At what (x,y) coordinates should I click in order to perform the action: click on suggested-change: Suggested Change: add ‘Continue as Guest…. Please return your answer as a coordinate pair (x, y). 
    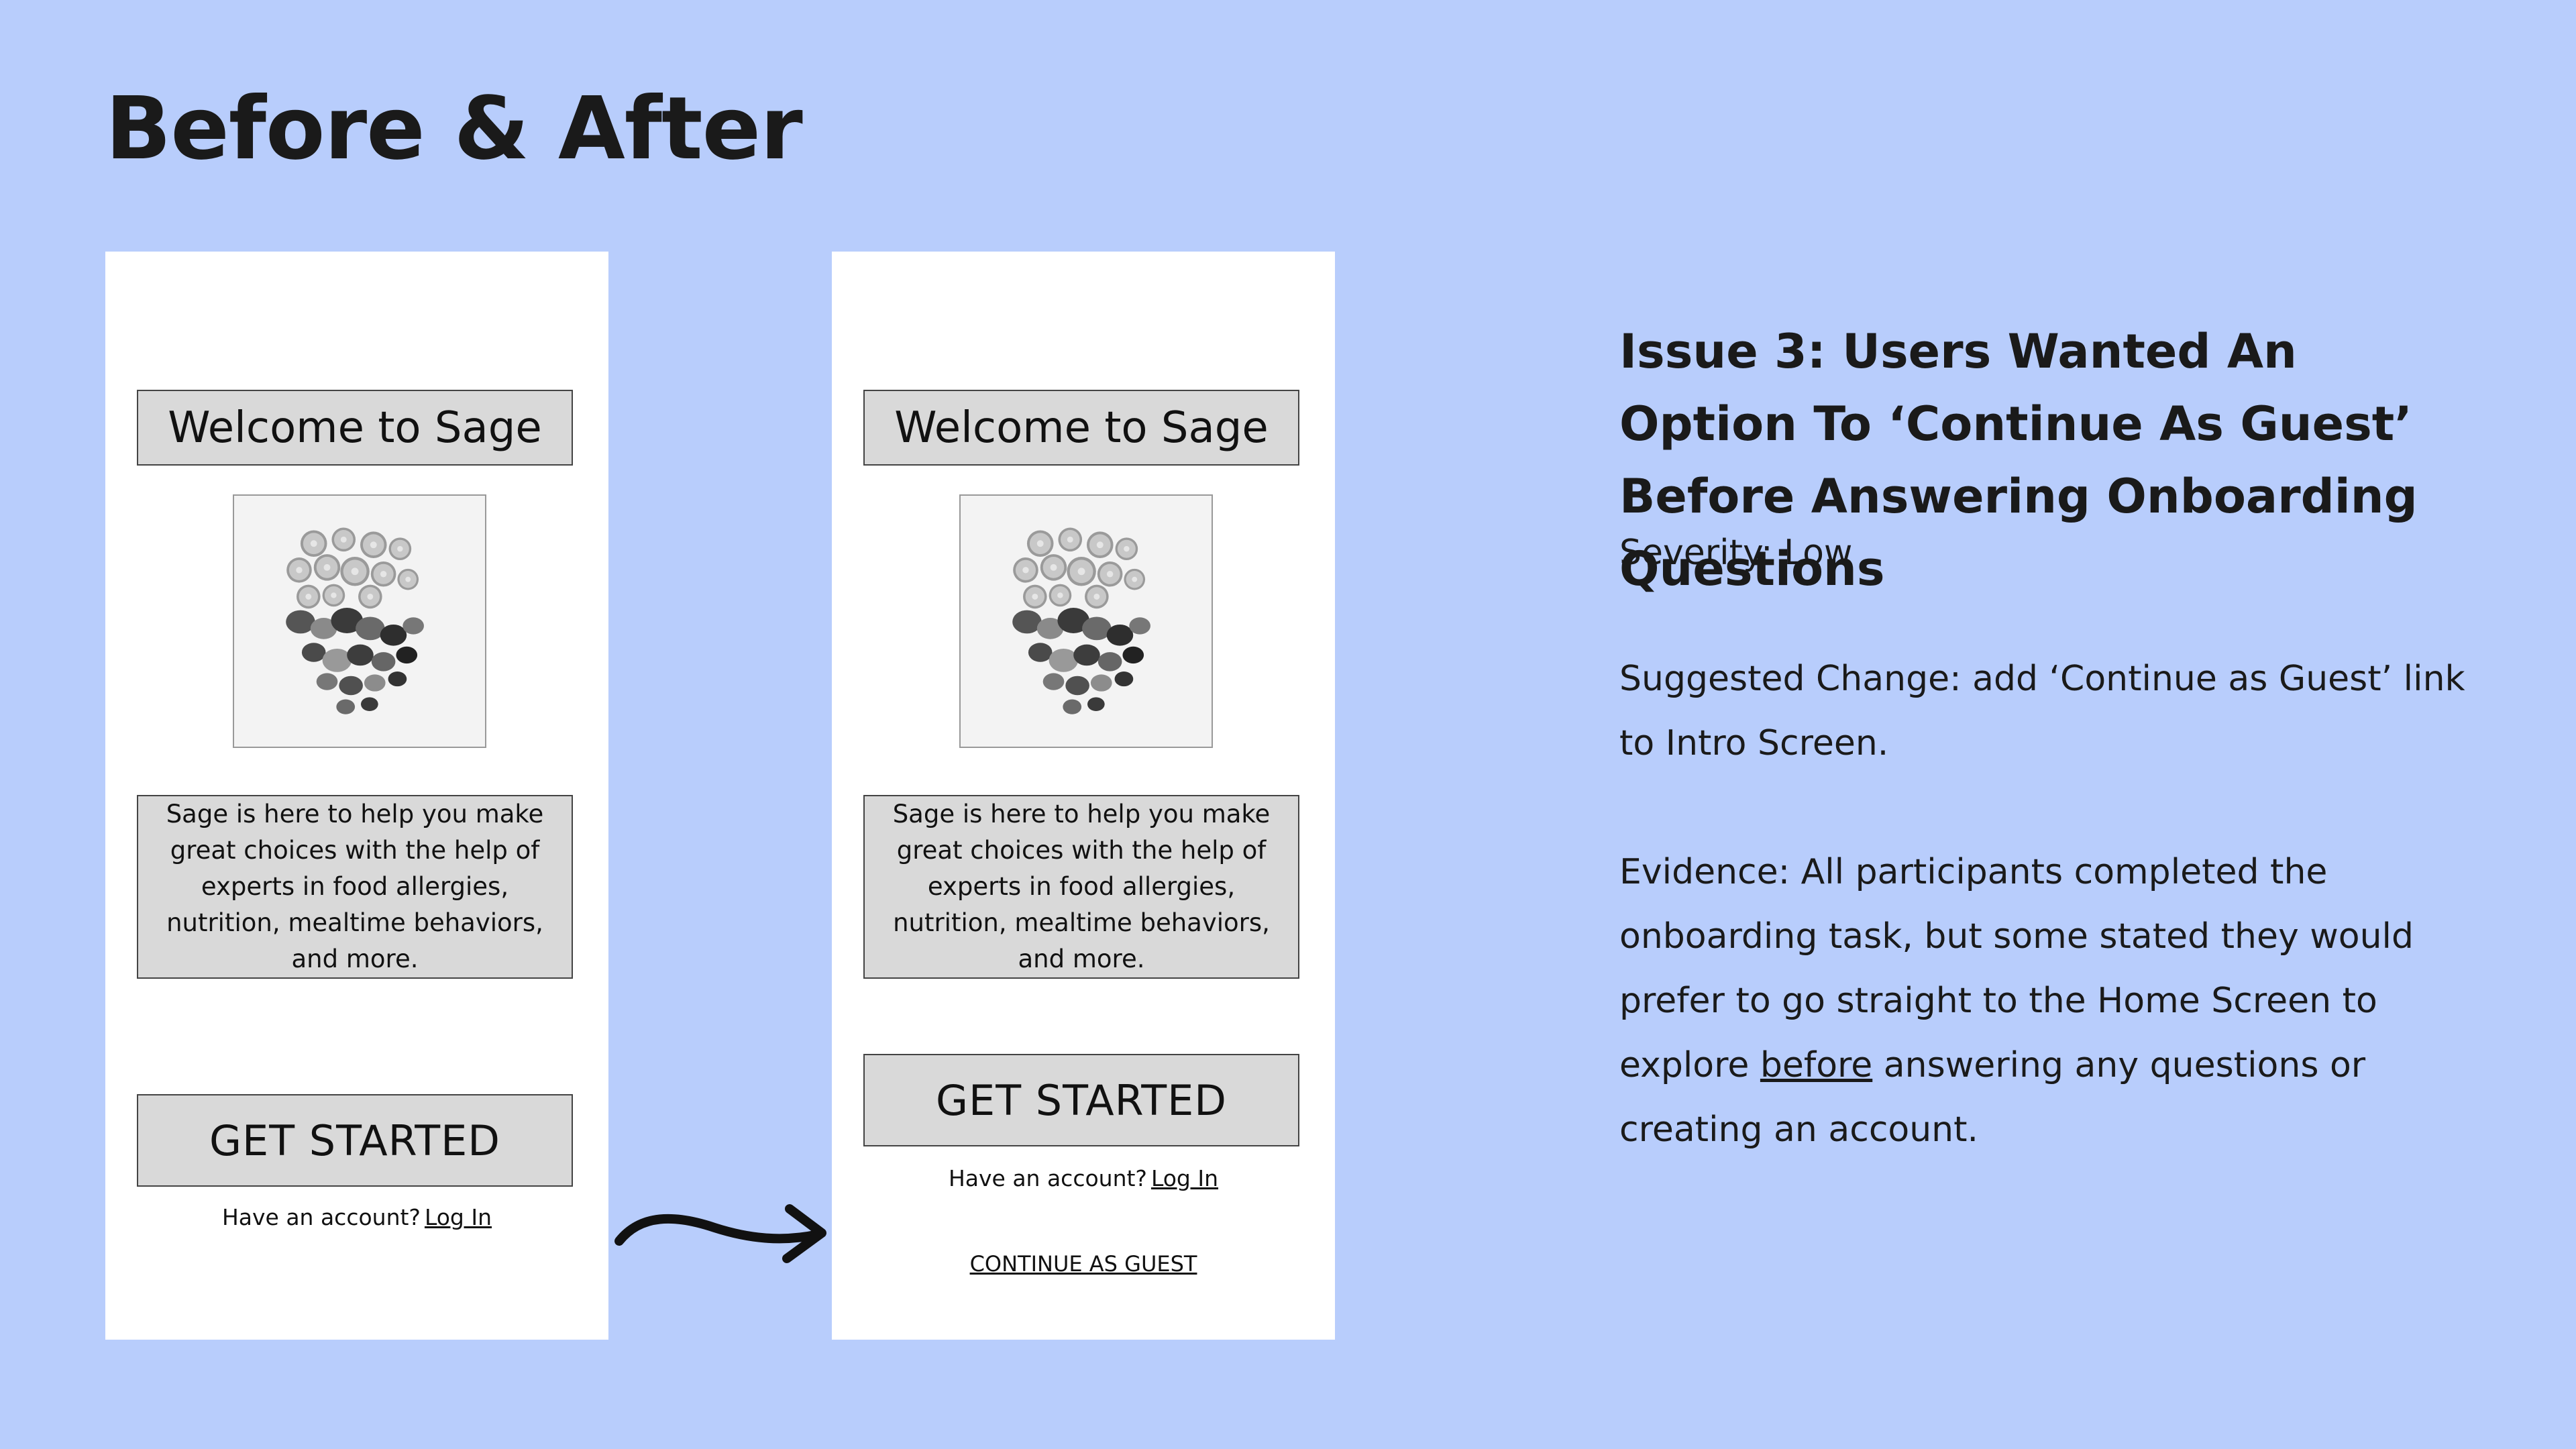
    Looking at the image, I should click on (2042, 711).